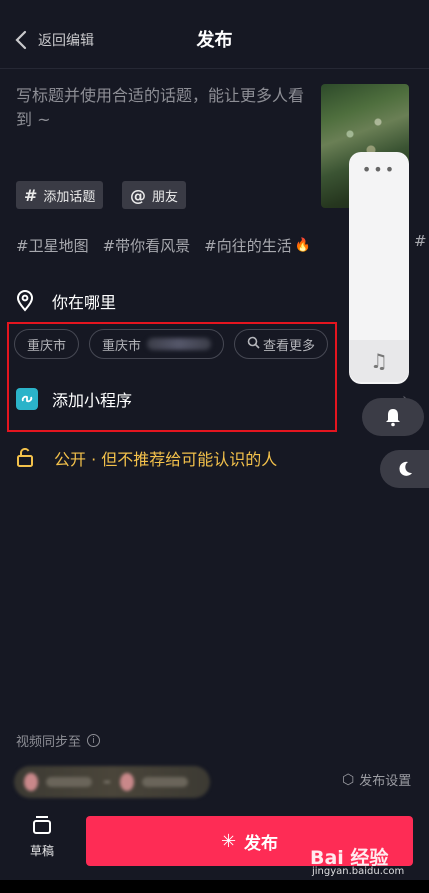 This screenshot has height=893, width=429. What do you see at coordinates (25, 457) in the screenshot?
I see `unlock-icon` at bounding box center [25, 457].